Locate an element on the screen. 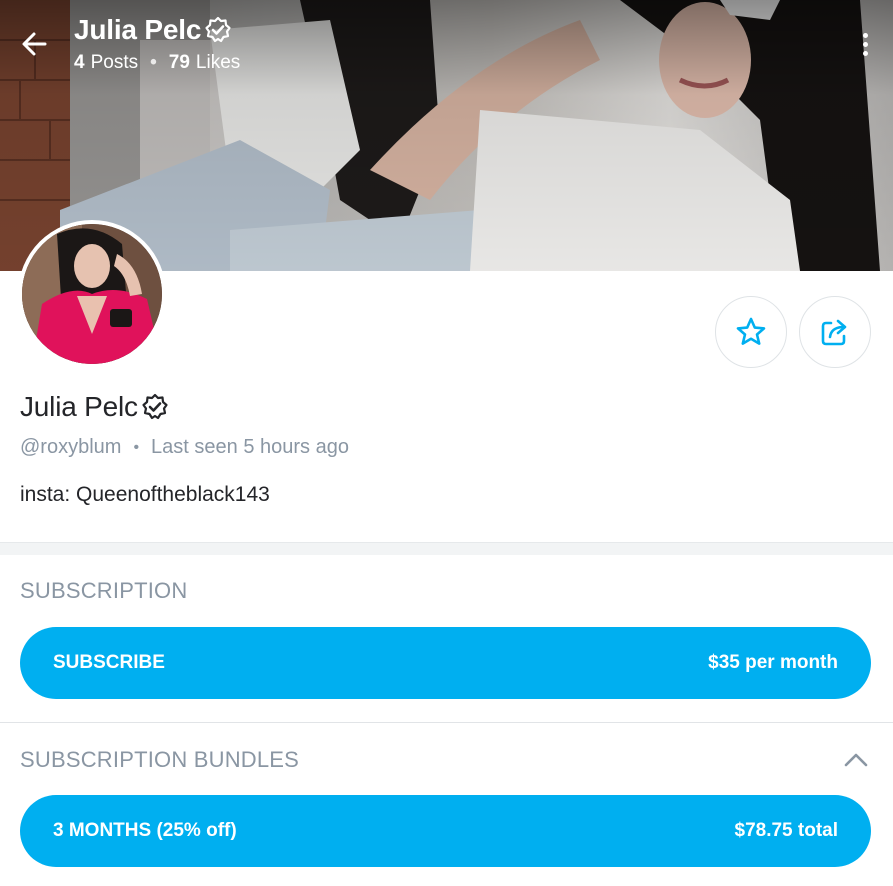  avatar is located at coordinates (92, 294).